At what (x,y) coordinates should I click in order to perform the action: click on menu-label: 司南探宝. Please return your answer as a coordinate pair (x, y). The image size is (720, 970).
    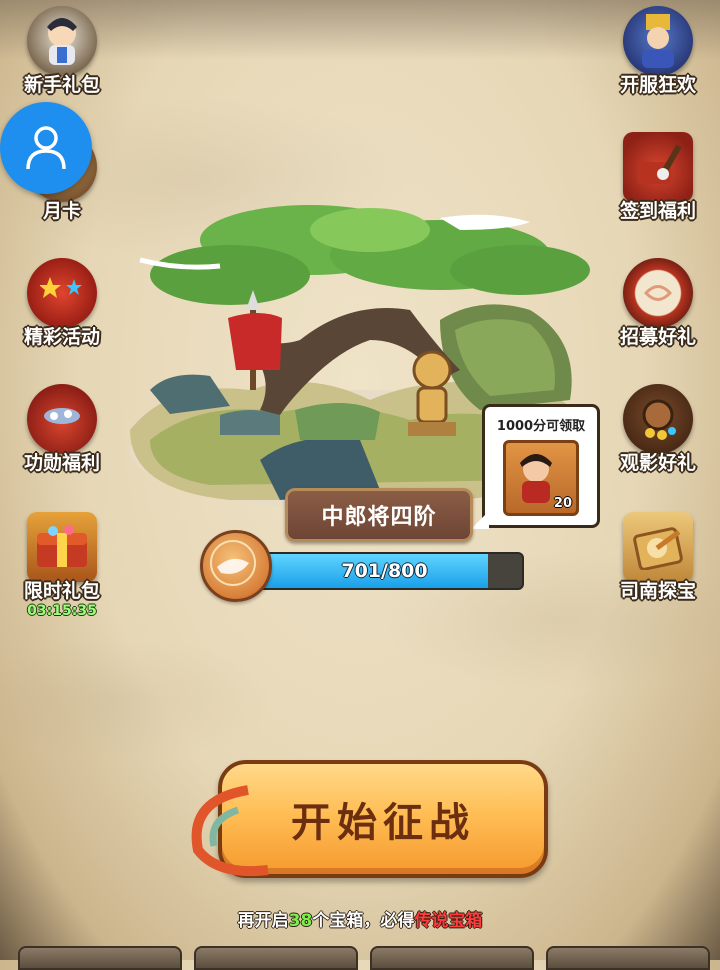
    Looking at the image, I should click on (657, 591).